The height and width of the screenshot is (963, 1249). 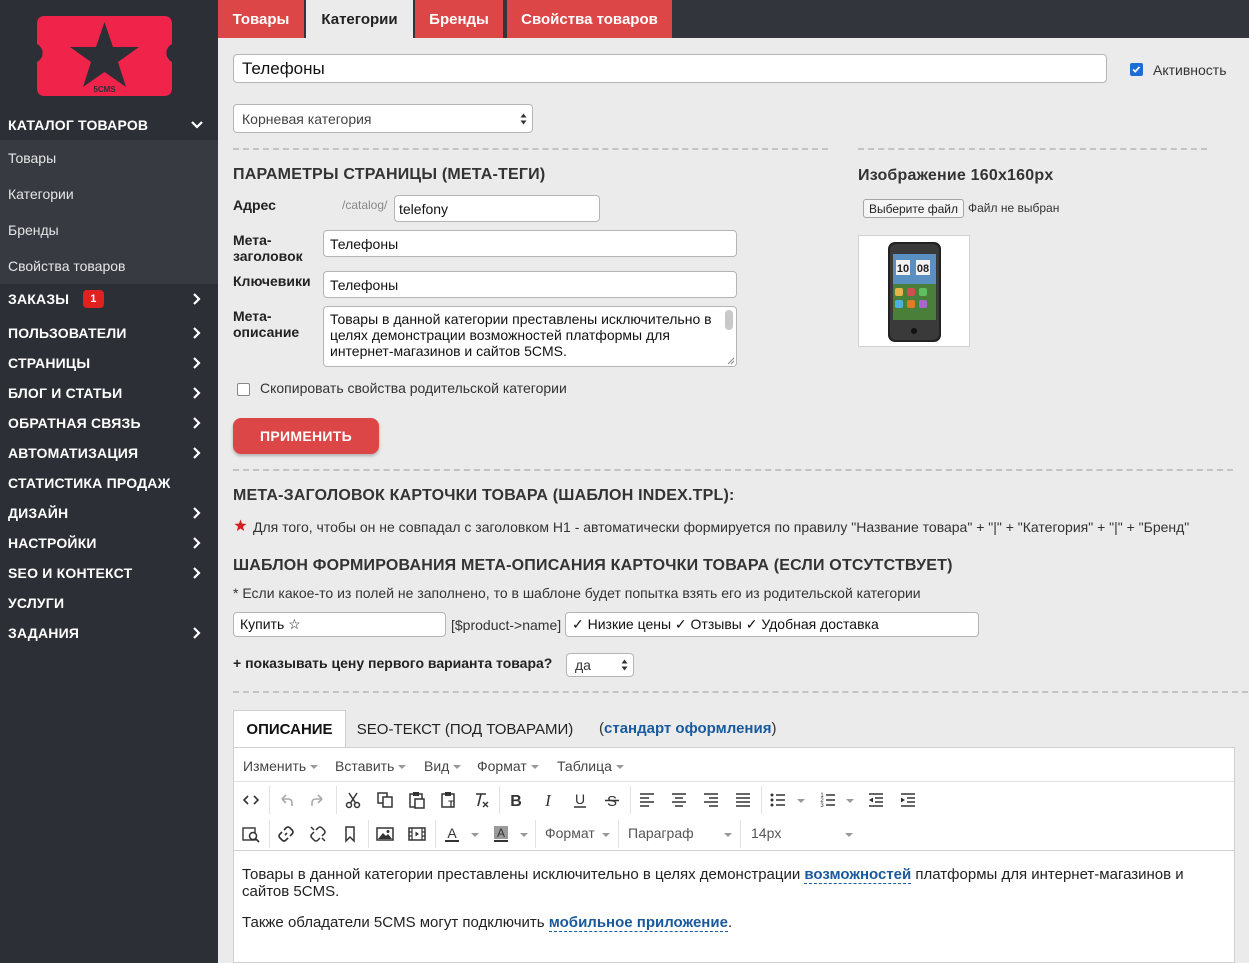 I want to click on sidebar-section-automation: АВТОМАТИЗАЦИЯ, so click(x=109, y=453).